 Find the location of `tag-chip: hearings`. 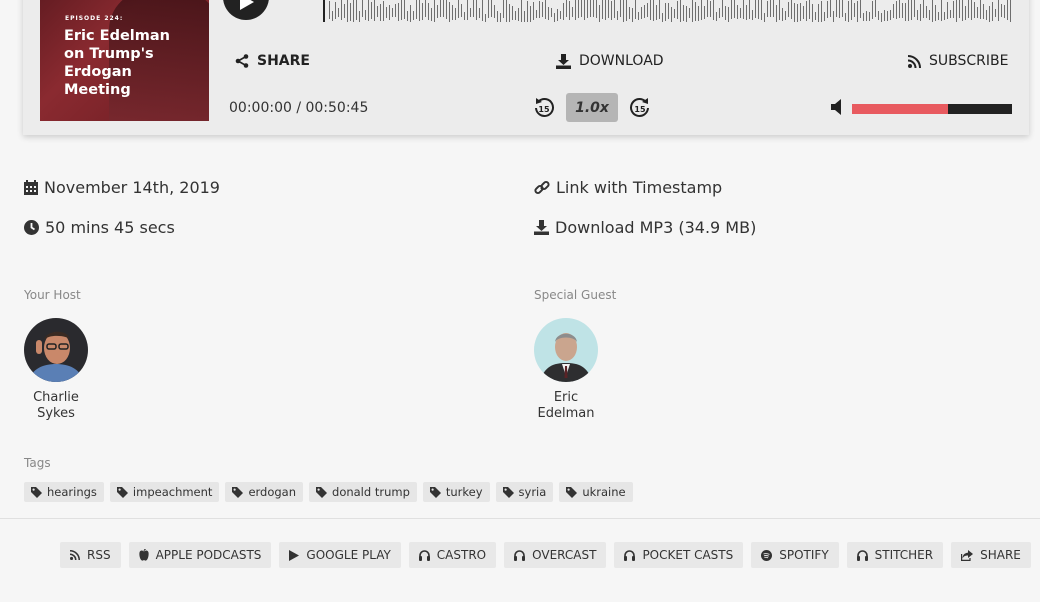

tag-chip: hearings is located at coordinates (64, 492).